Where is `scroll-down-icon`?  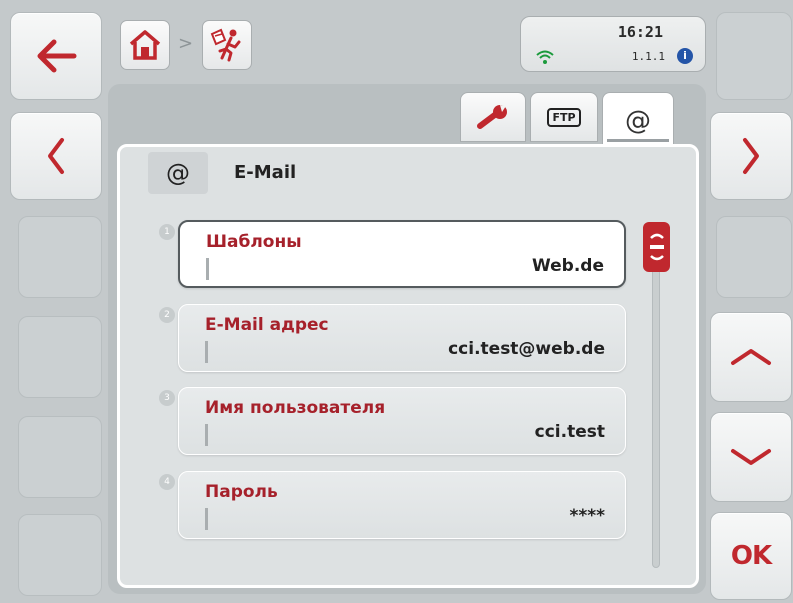
scroll-down-icon is located at coordinates (751, 457).